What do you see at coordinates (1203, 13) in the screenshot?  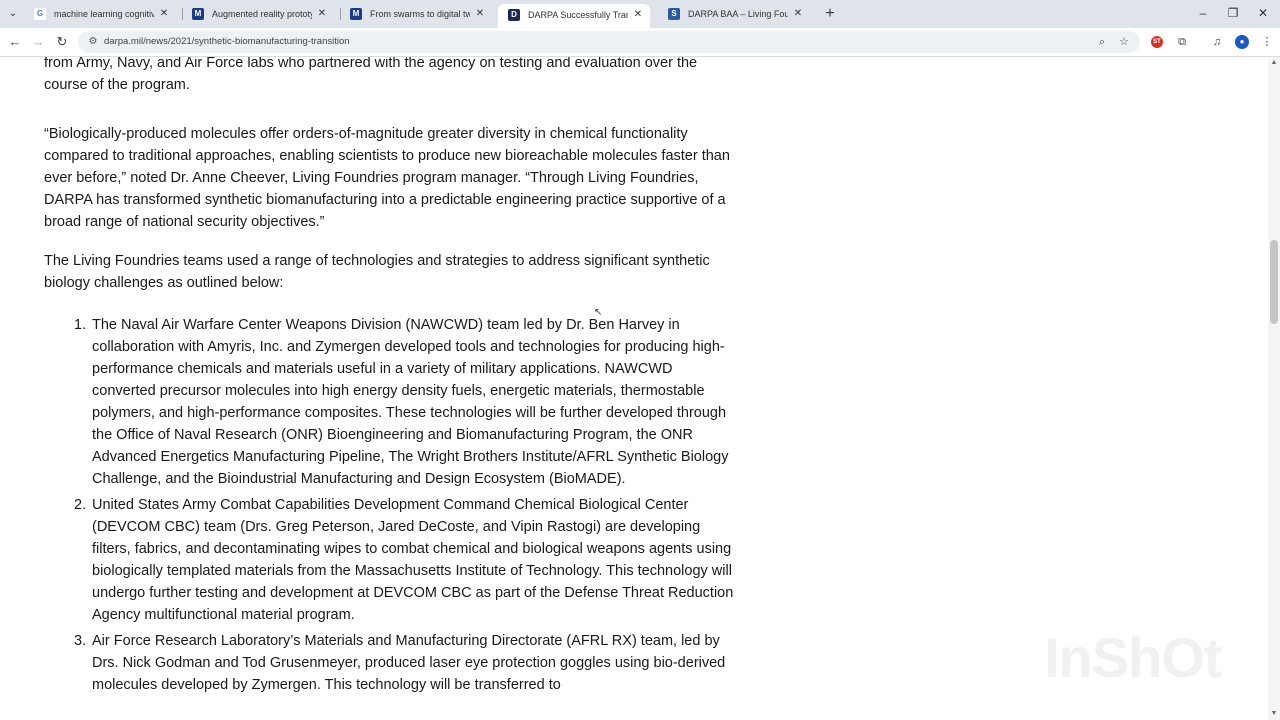 I see `minimize-button: –` at bounding box center [1203, 13].